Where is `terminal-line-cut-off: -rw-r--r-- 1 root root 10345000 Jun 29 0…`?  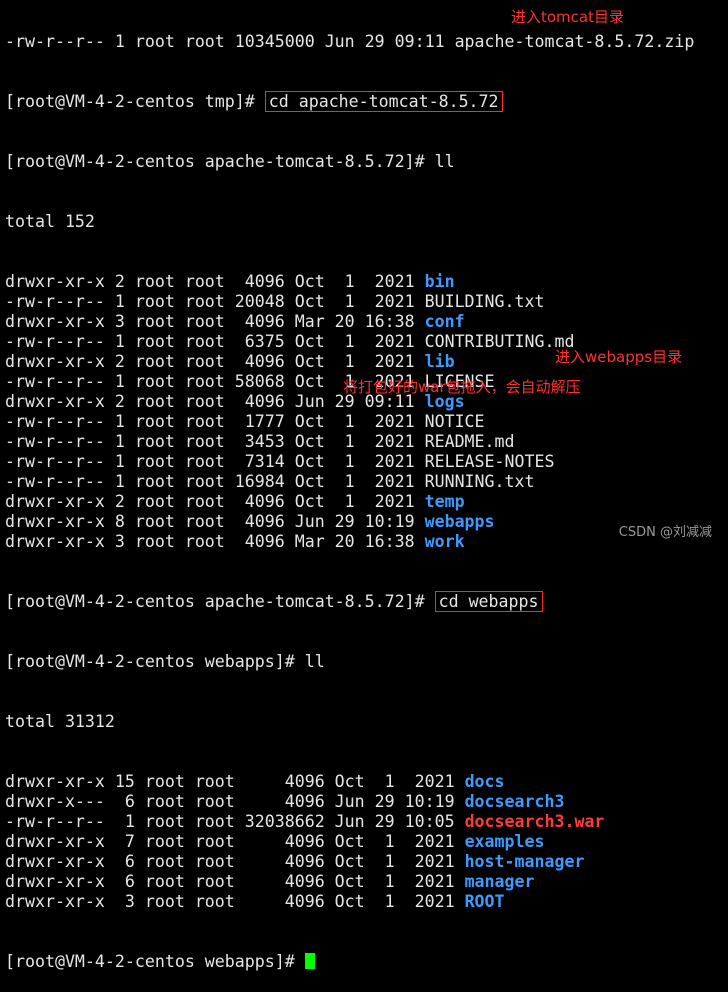 terminal-line-cut-off: -rw-r--r-- 1 root root 10345000 Jun 29 0… is located at coordinates (364, 42).